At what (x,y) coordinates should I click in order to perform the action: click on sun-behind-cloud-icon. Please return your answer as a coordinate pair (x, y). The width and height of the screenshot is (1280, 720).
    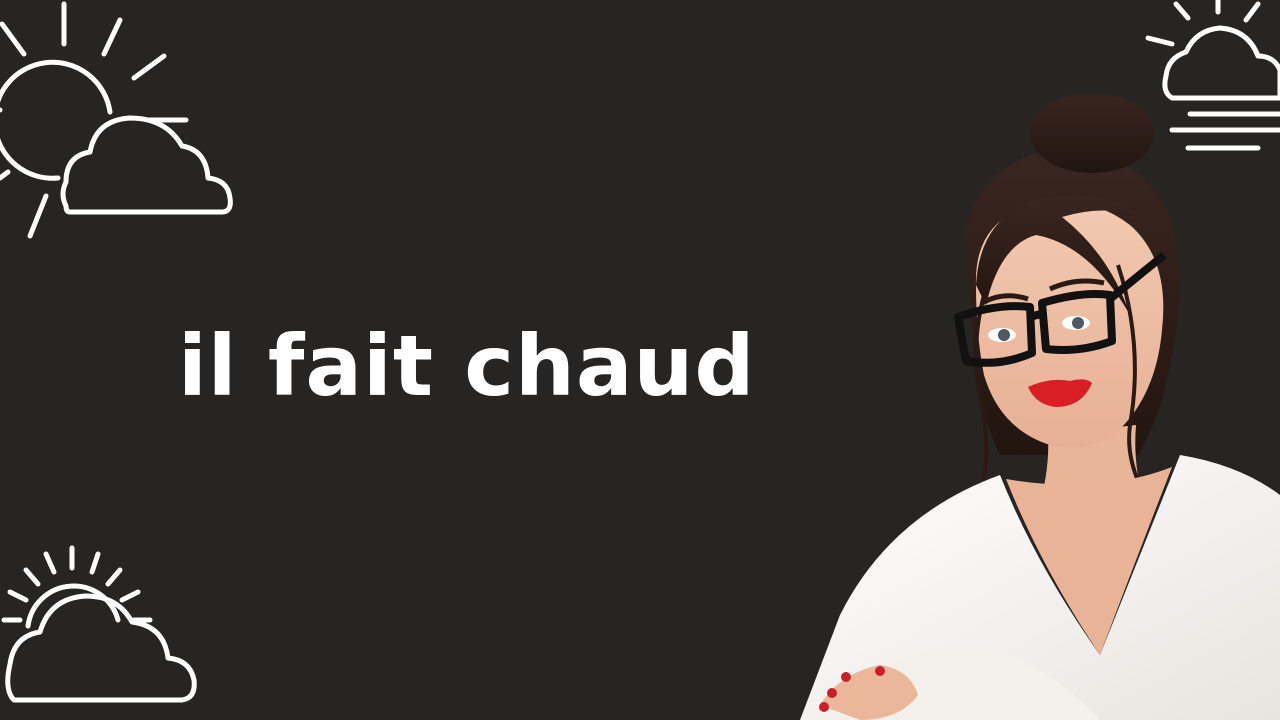
    Looking at the image, I should click on (116, 120).